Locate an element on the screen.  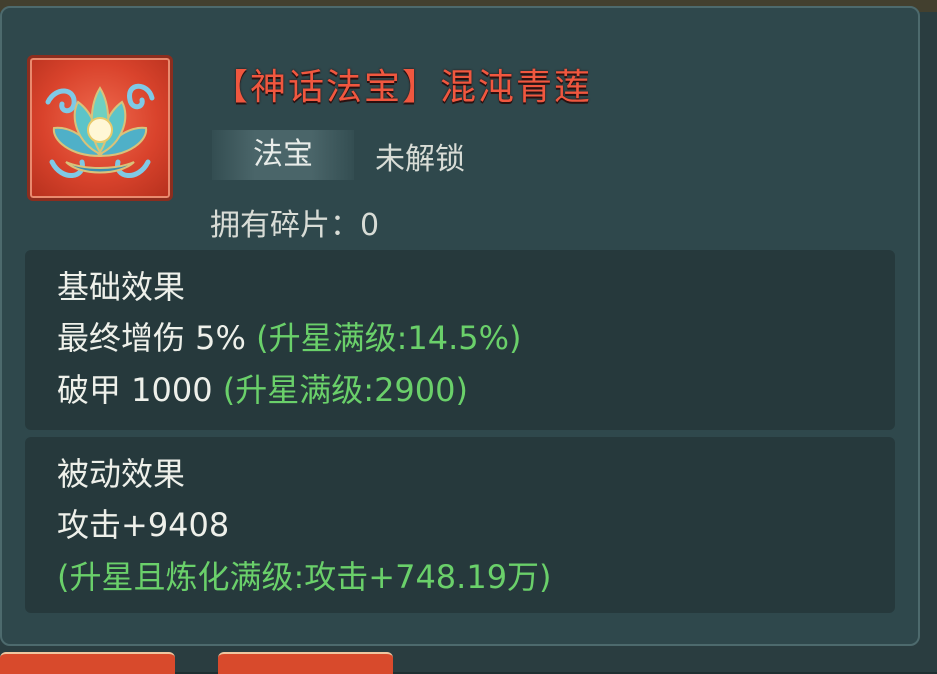
passive-effect-max-value: (升星且炼化满级:攻击+748.19万) is located at coordinates (304, 577).